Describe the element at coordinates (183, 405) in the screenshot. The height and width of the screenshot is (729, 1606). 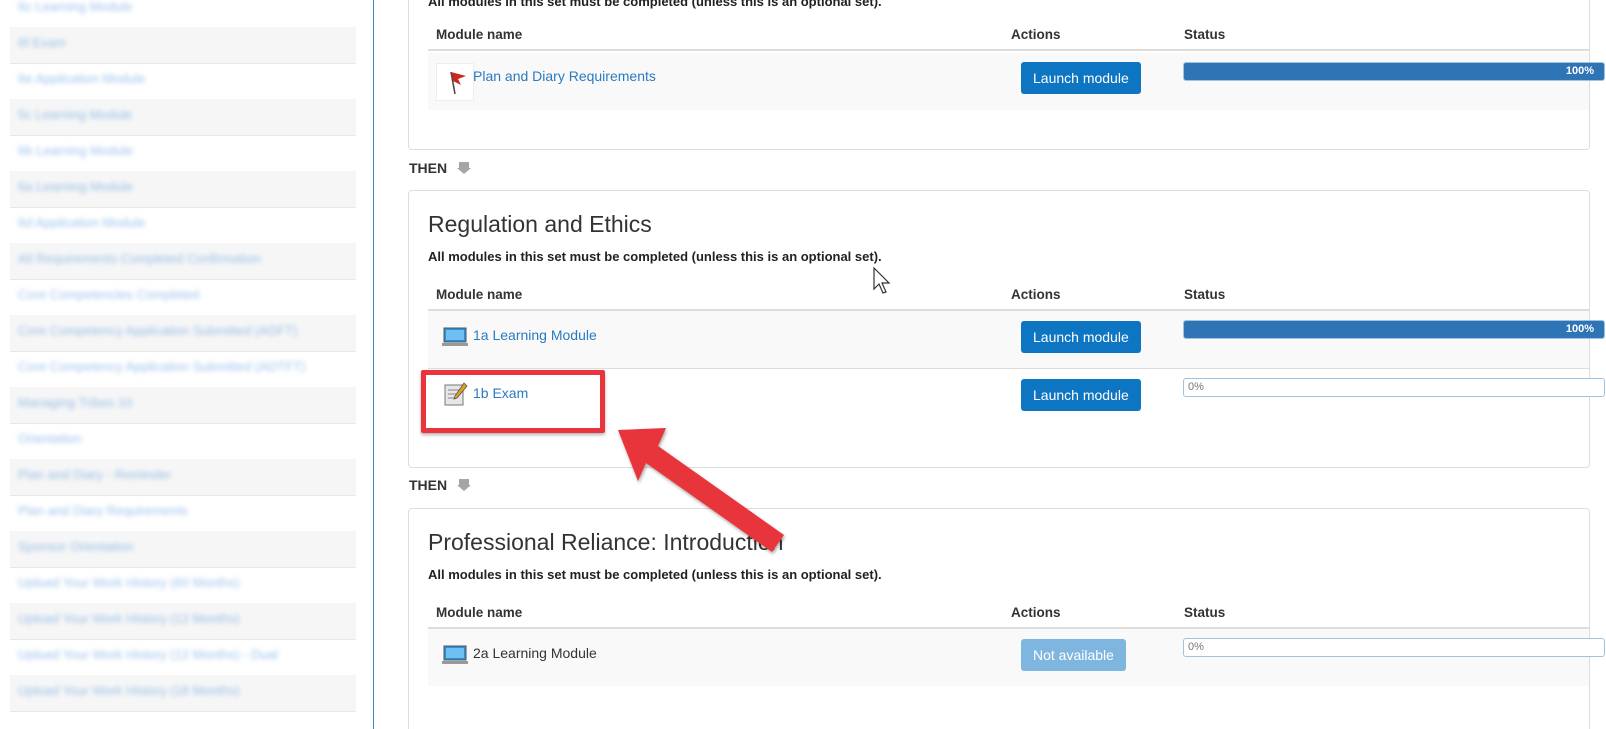
I see `sidebar-item: Managing Tribes 10` at that location.